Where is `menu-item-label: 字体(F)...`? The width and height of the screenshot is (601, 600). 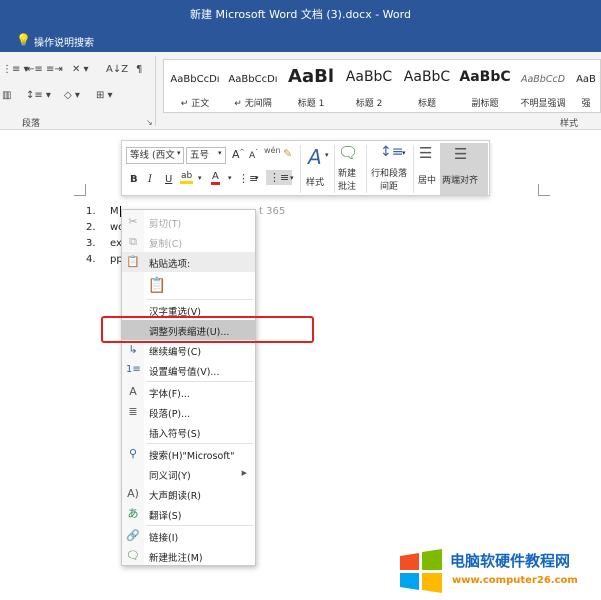 menu-item-label: 字体(F)... is located at coordinates (169, 394).